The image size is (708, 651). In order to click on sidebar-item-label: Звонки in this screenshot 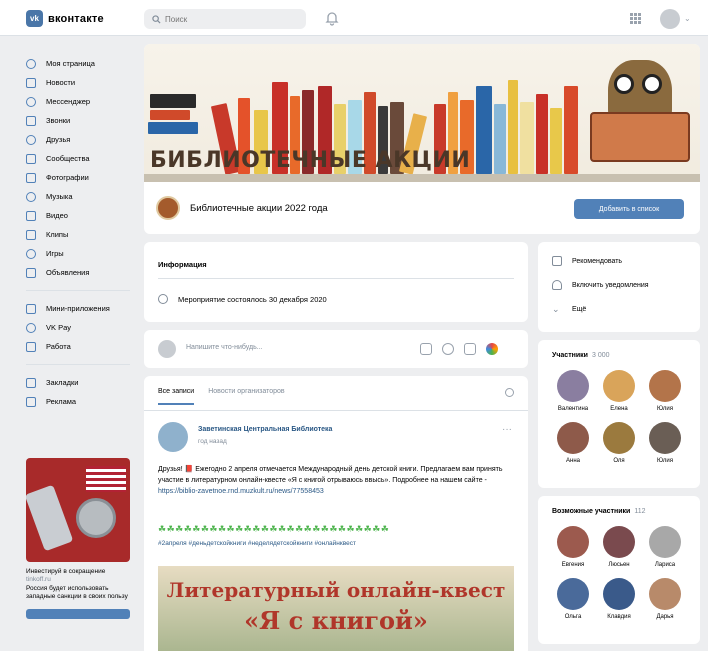, I will do `click(58, 120)`.